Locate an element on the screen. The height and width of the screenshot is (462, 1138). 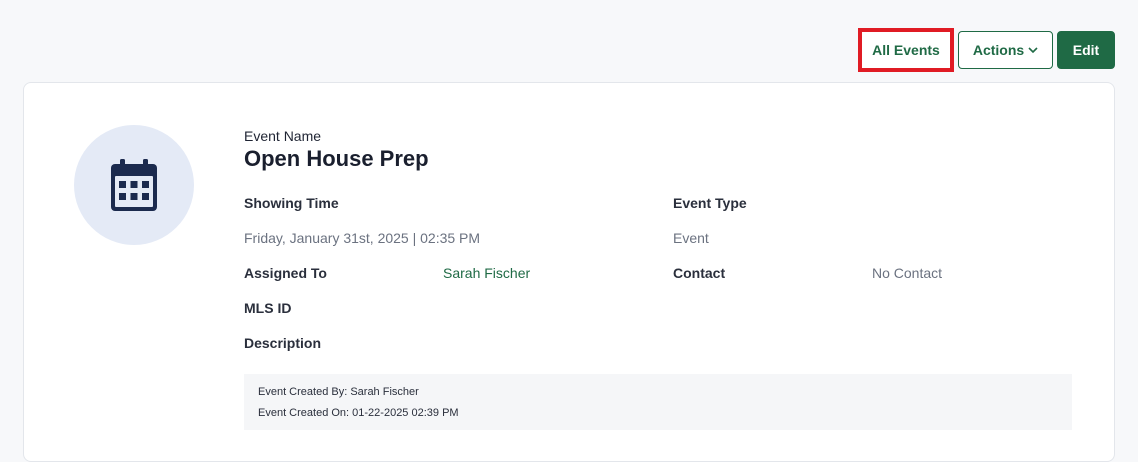
created-by-text: Event Created By: Sarah Fischer is located at coordinates (338, 392).